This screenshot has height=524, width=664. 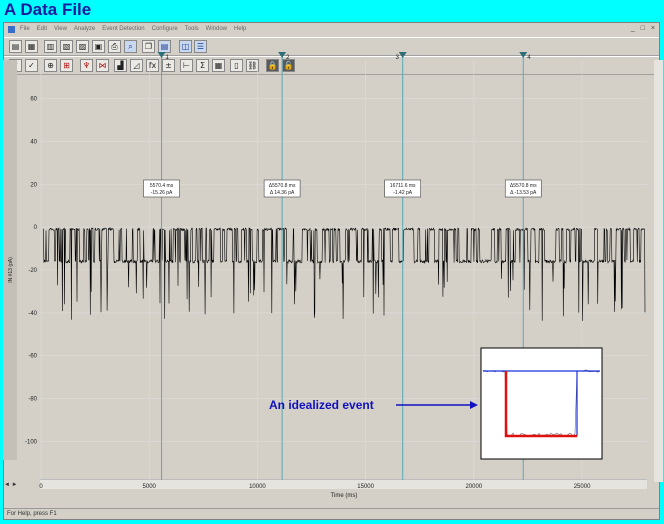 I want to click on x-tick-label: 0, so click(x=41, y=487).